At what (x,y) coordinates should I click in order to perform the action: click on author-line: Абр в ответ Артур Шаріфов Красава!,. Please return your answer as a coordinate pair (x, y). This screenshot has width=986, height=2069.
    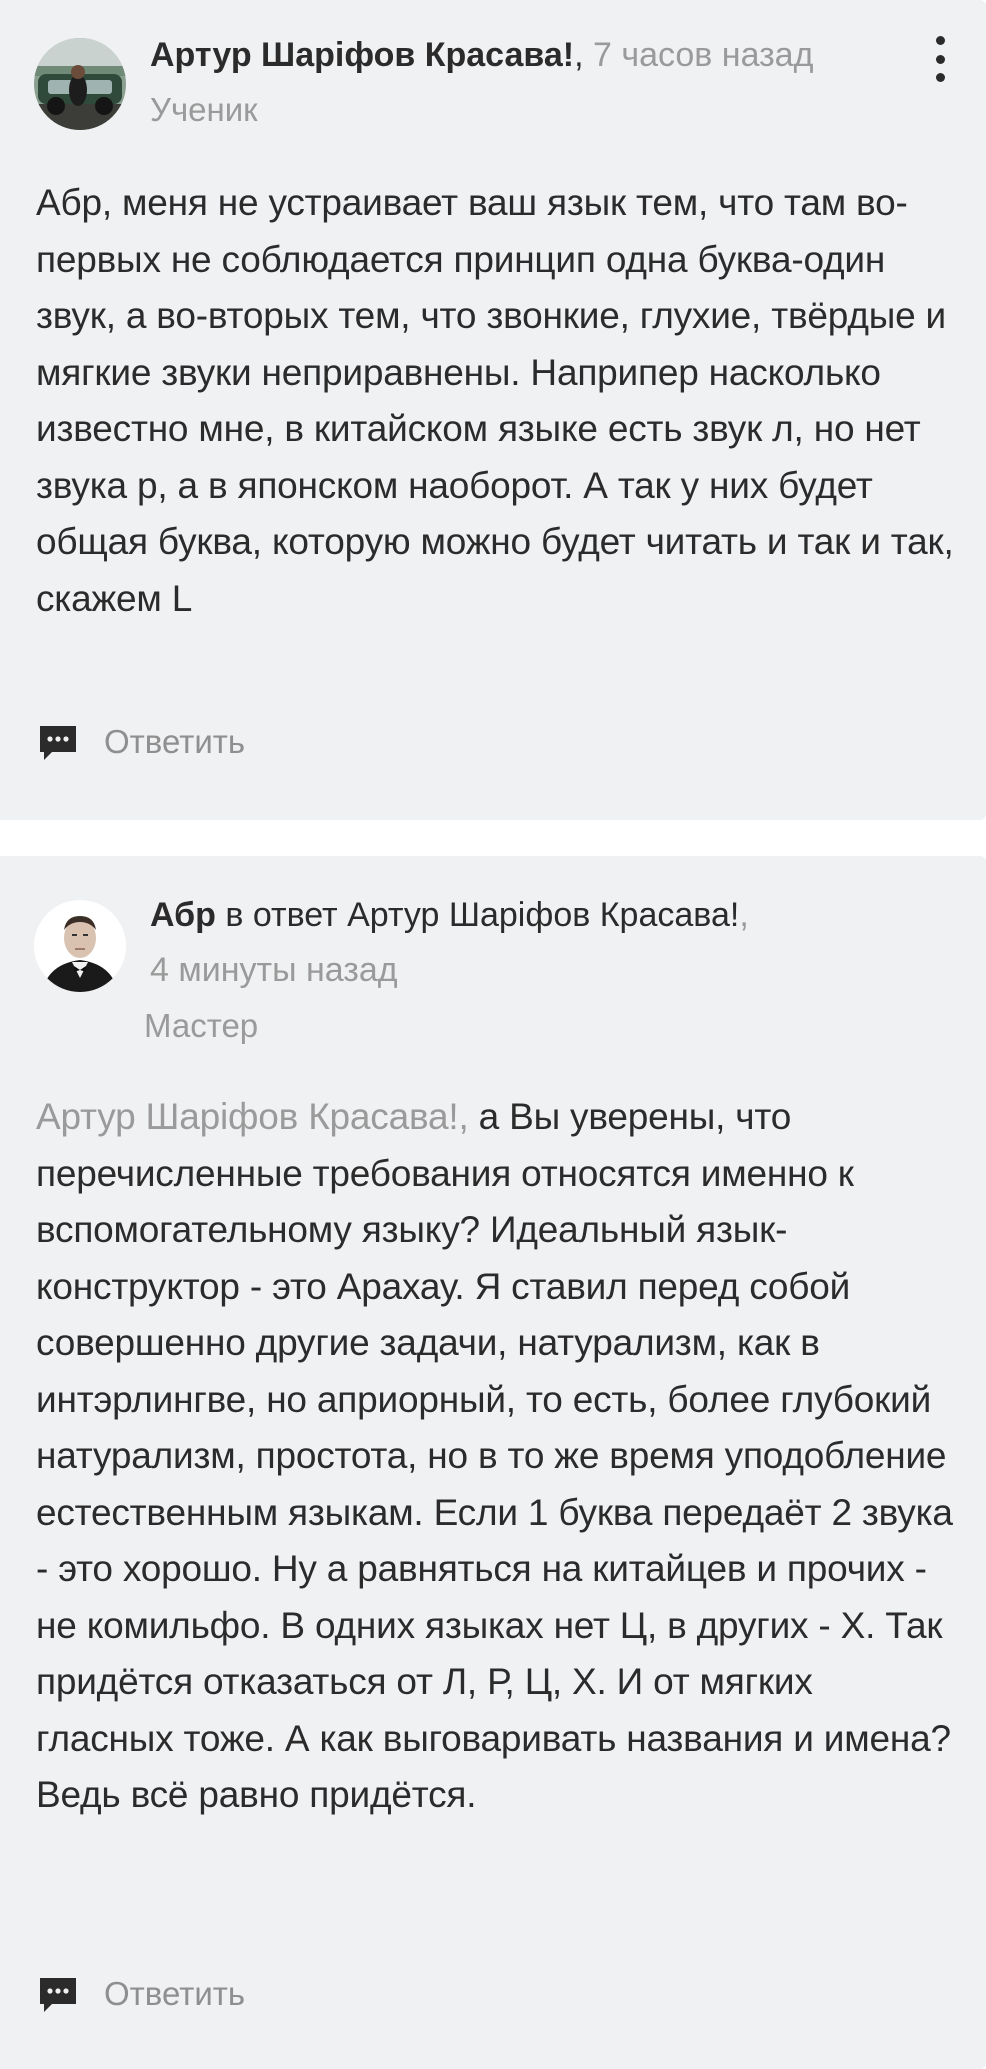
    Looking at the image, I should click on (528, 915).